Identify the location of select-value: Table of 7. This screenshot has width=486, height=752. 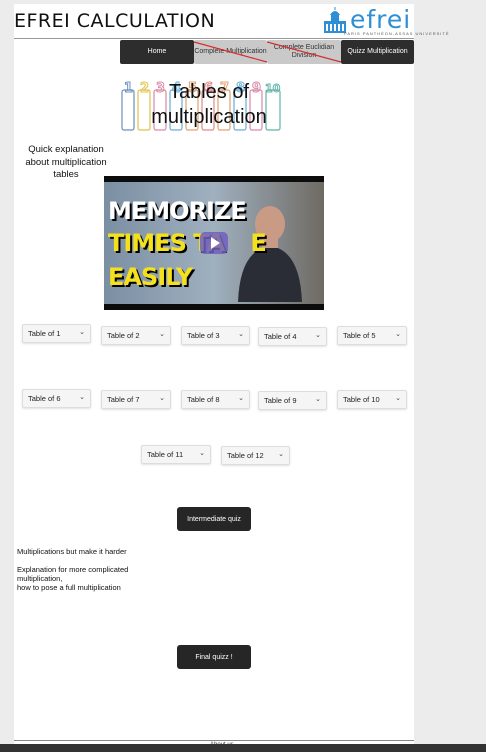
(123, 399).